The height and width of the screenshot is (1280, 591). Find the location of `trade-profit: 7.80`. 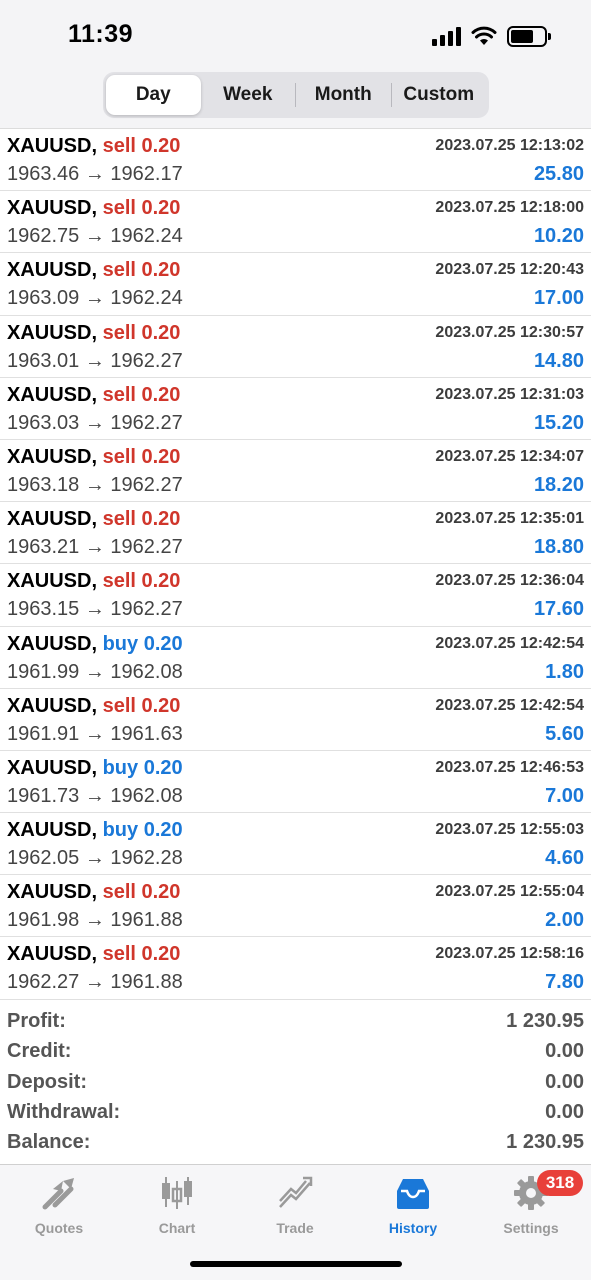

trade-profit: 7.80 is located at coordinates (564, 982).